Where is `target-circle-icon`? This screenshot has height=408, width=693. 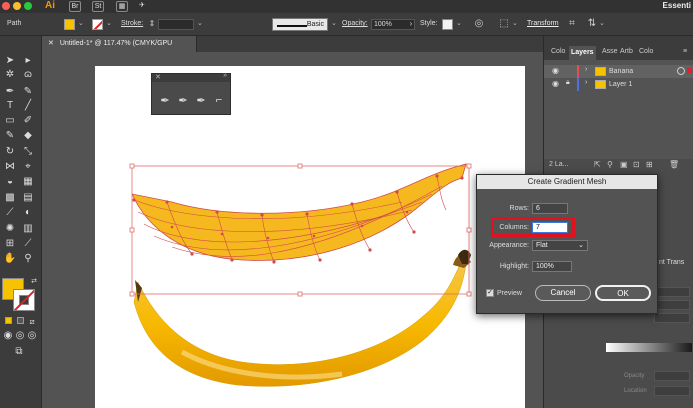 target-circle-icon is located at coordinates (681, 71).